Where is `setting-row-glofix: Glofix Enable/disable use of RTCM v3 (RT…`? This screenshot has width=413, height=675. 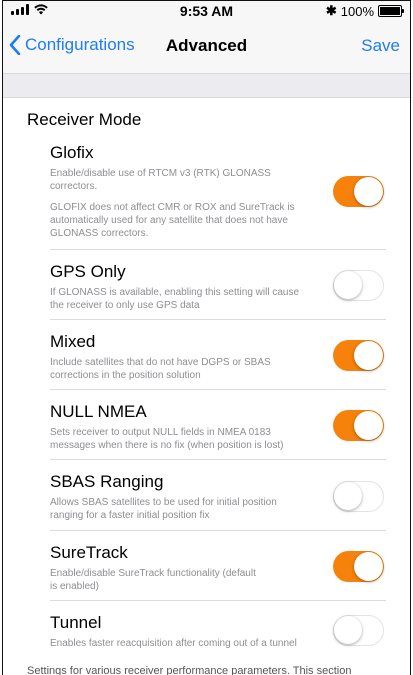
setting-row-glofix: Glofix Enable/disable use of RTCM v3 (RT… is located at coordinates (218, 196).